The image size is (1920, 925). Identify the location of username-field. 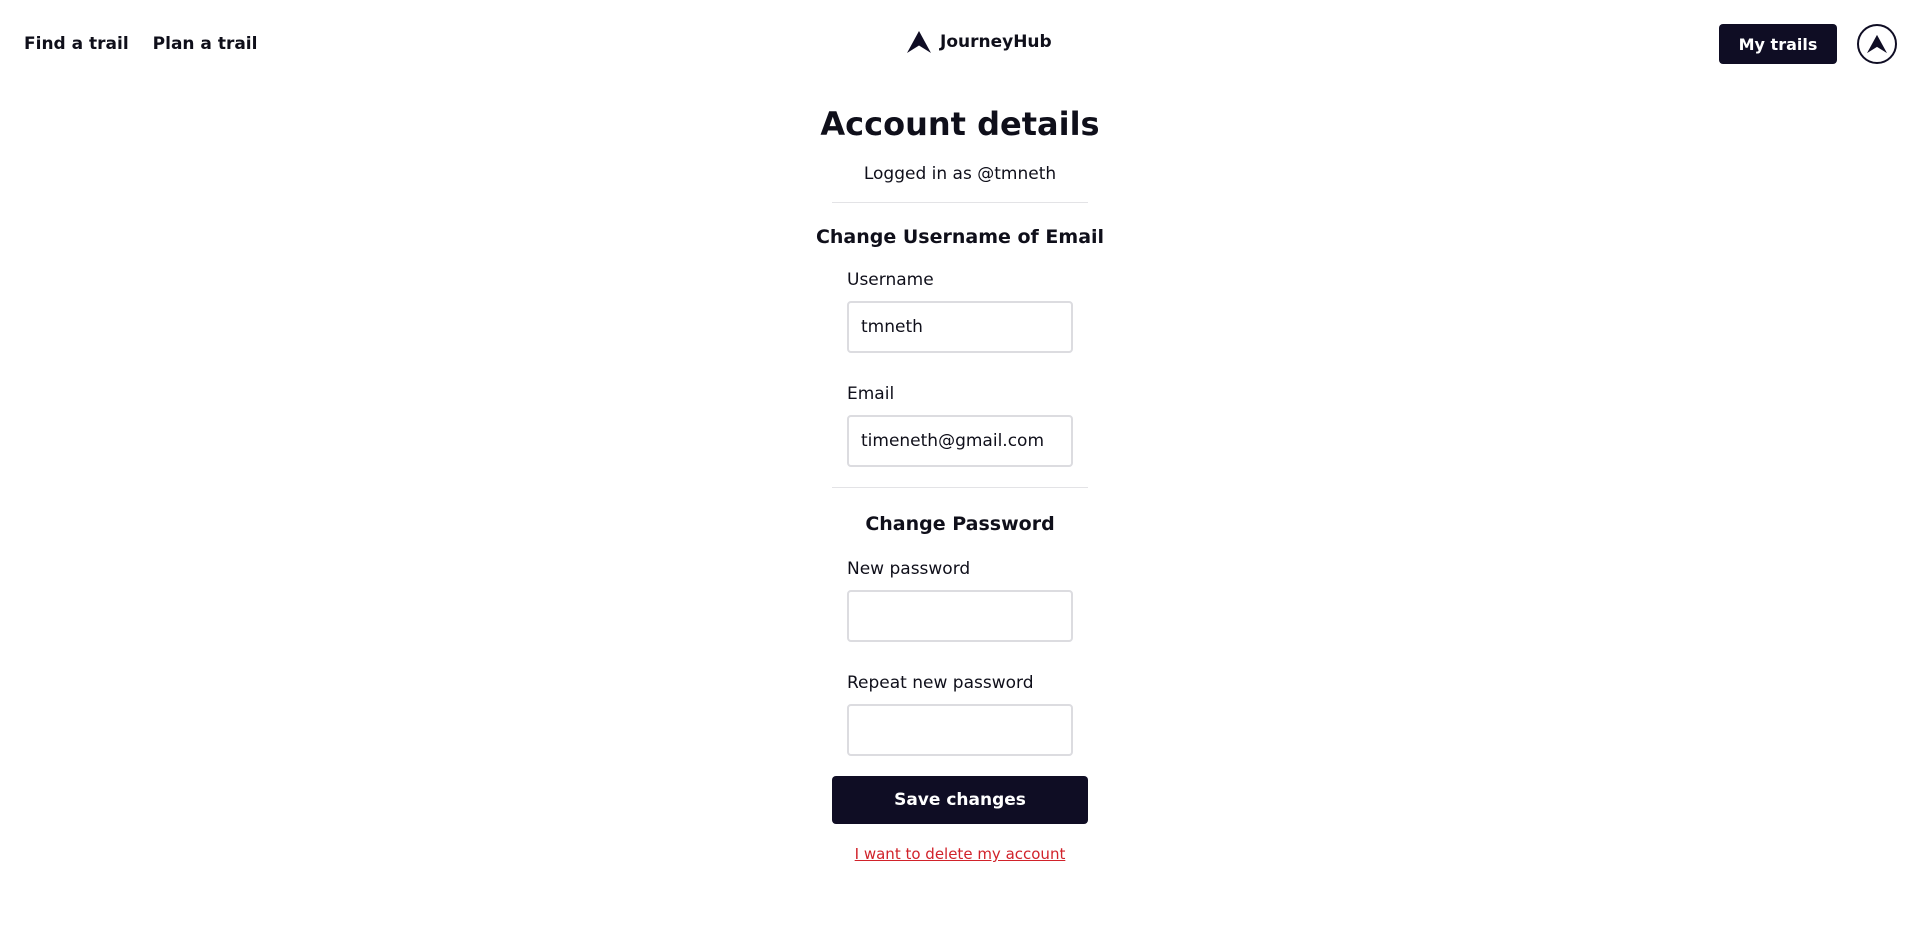
(960, 327).